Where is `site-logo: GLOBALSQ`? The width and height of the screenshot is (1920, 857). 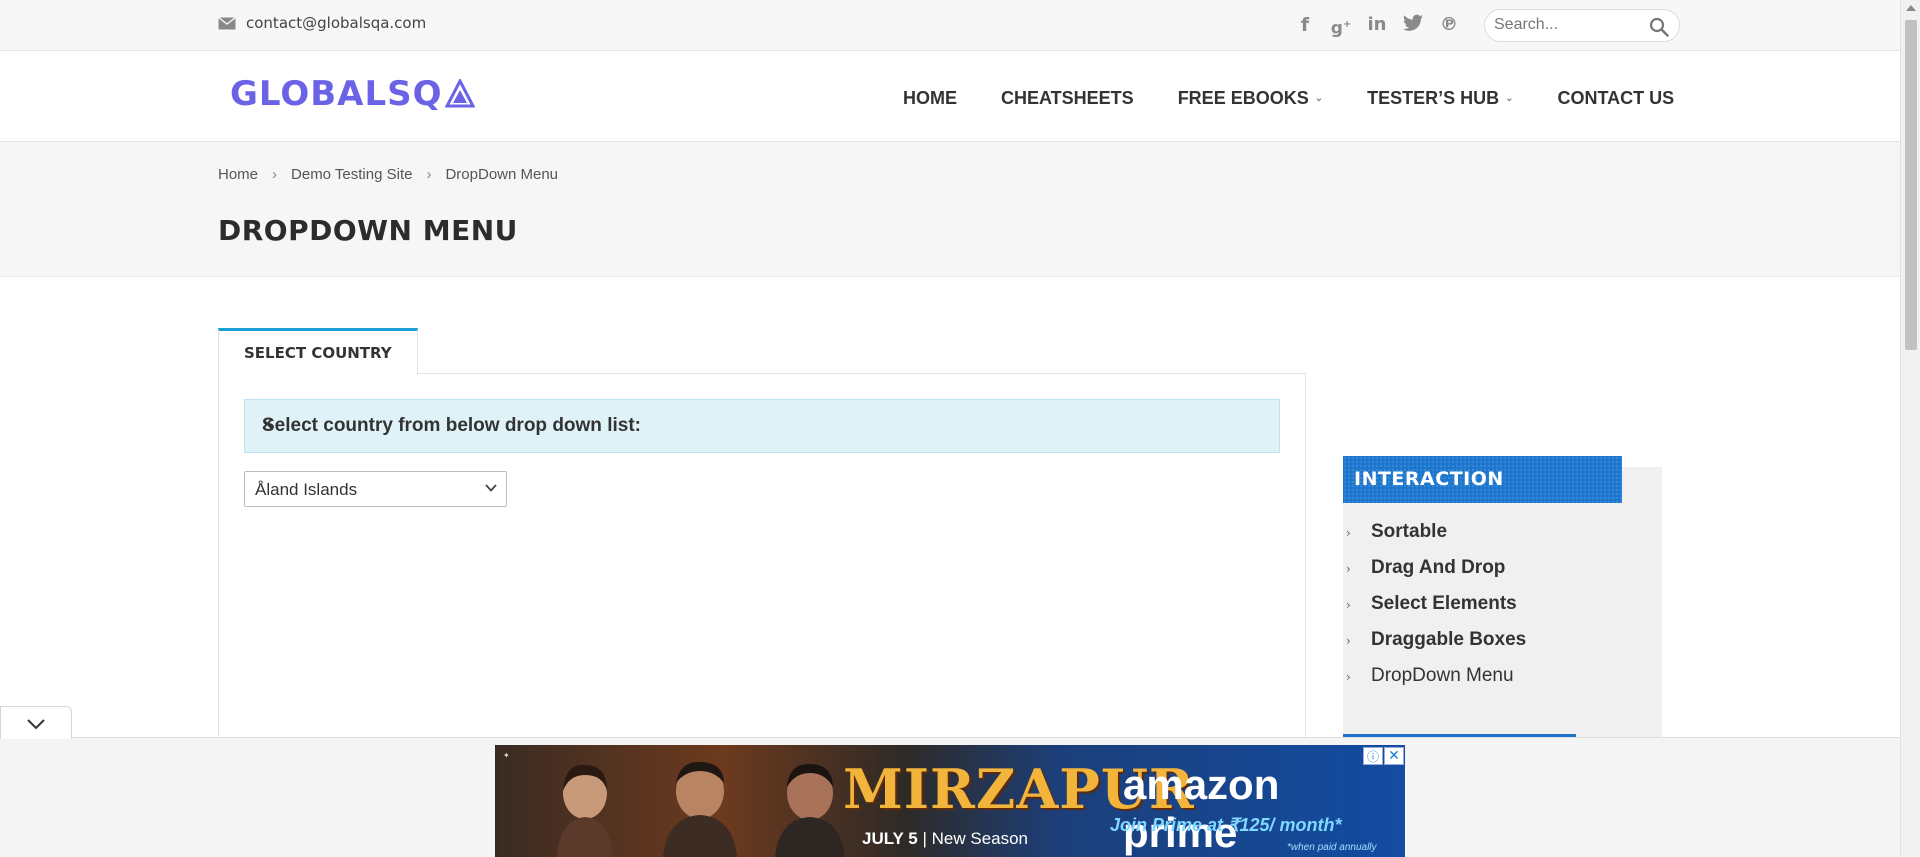 site-logo: GLOBALSQ is located at coordinates (352, 94).